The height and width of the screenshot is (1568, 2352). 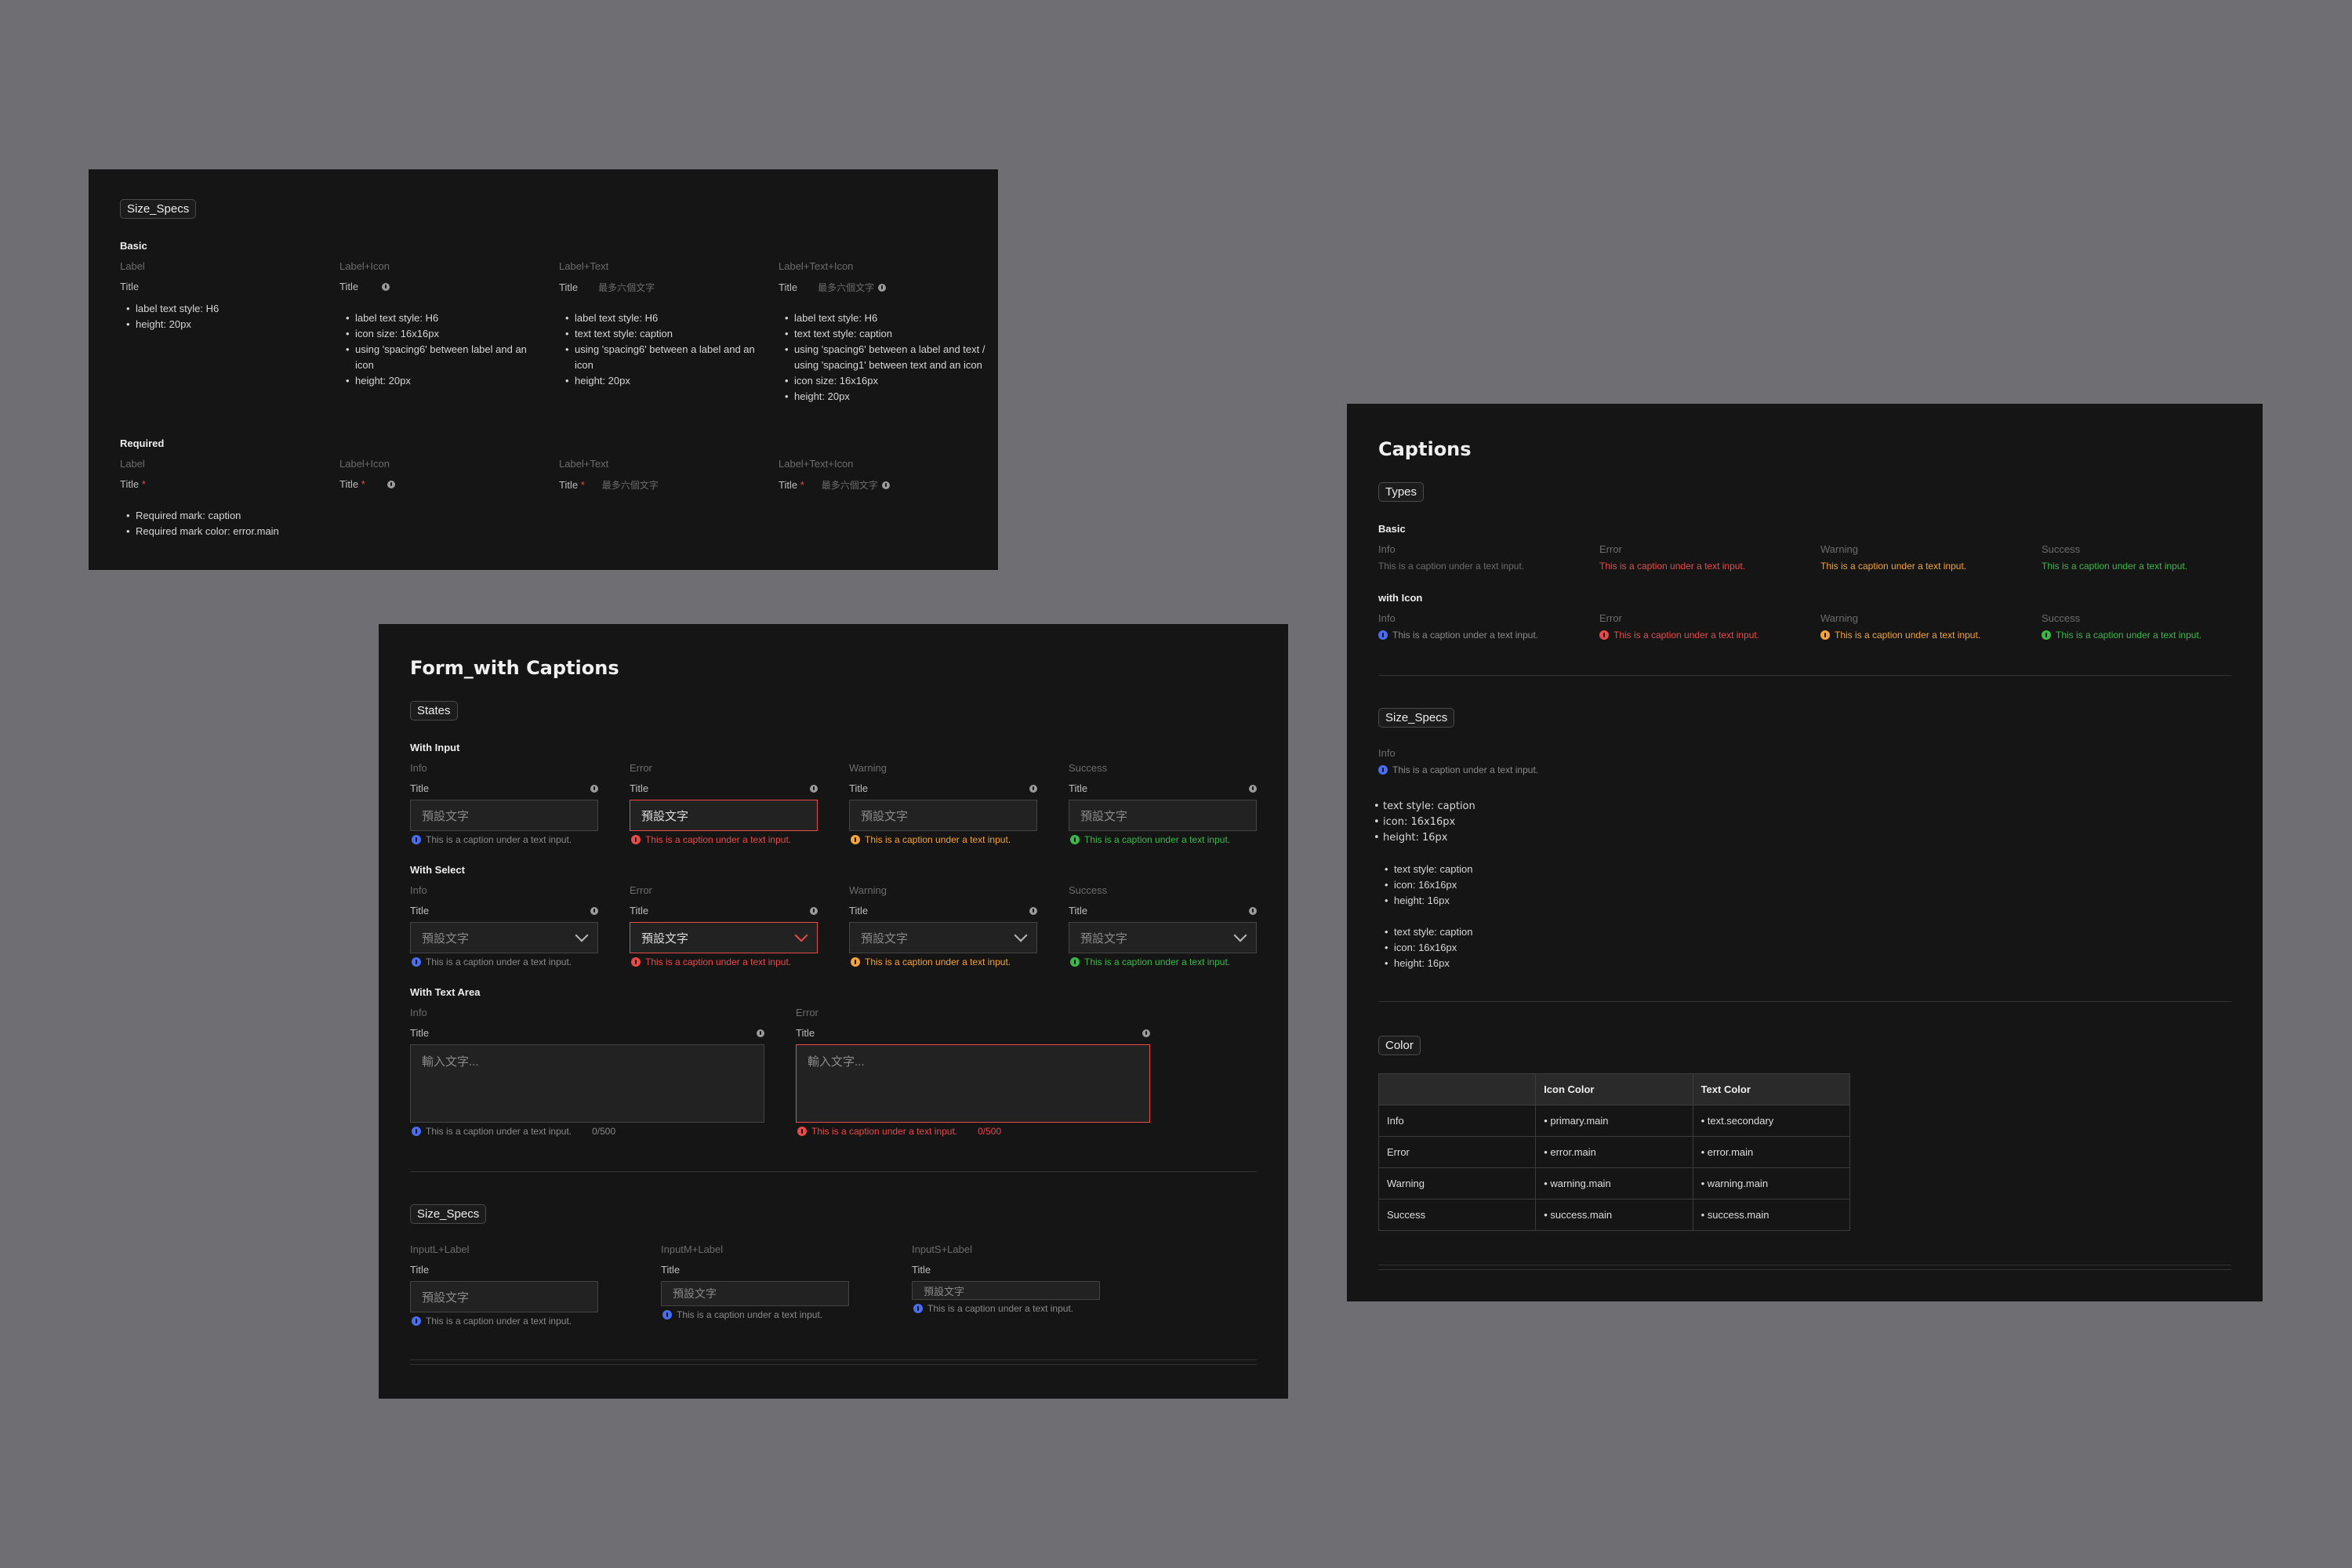 What do you see at coordinates (504, 937) in the screenshot?
I see `select-info: 預設文字` at bounding box center [504, 937].